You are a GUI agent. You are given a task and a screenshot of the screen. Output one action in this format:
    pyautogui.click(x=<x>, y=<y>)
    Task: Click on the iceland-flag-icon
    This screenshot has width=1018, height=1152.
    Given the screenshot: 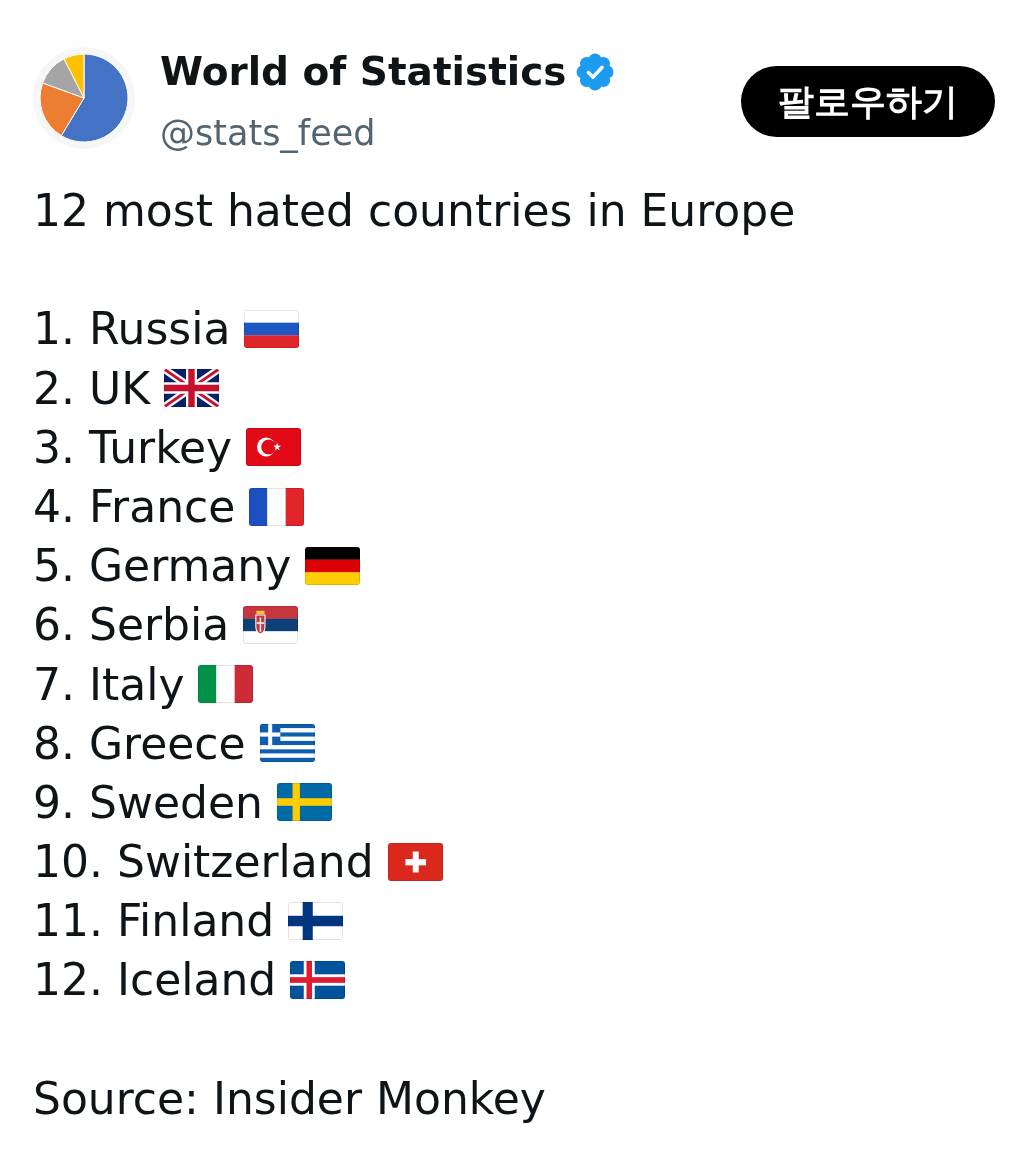 What is the action you would take?
    pyautogui.click(x=318, y=980)
    